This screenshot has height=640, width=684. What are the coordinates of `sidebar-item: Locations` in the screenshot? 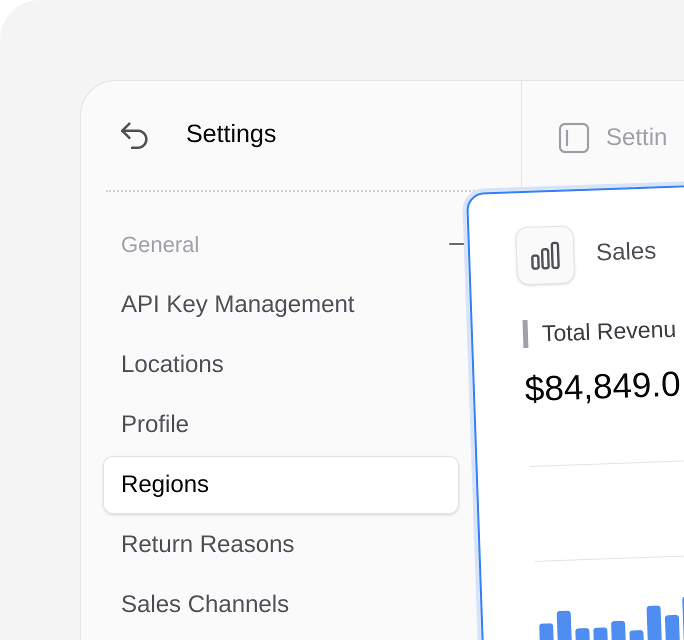 It's located at (163, 365).